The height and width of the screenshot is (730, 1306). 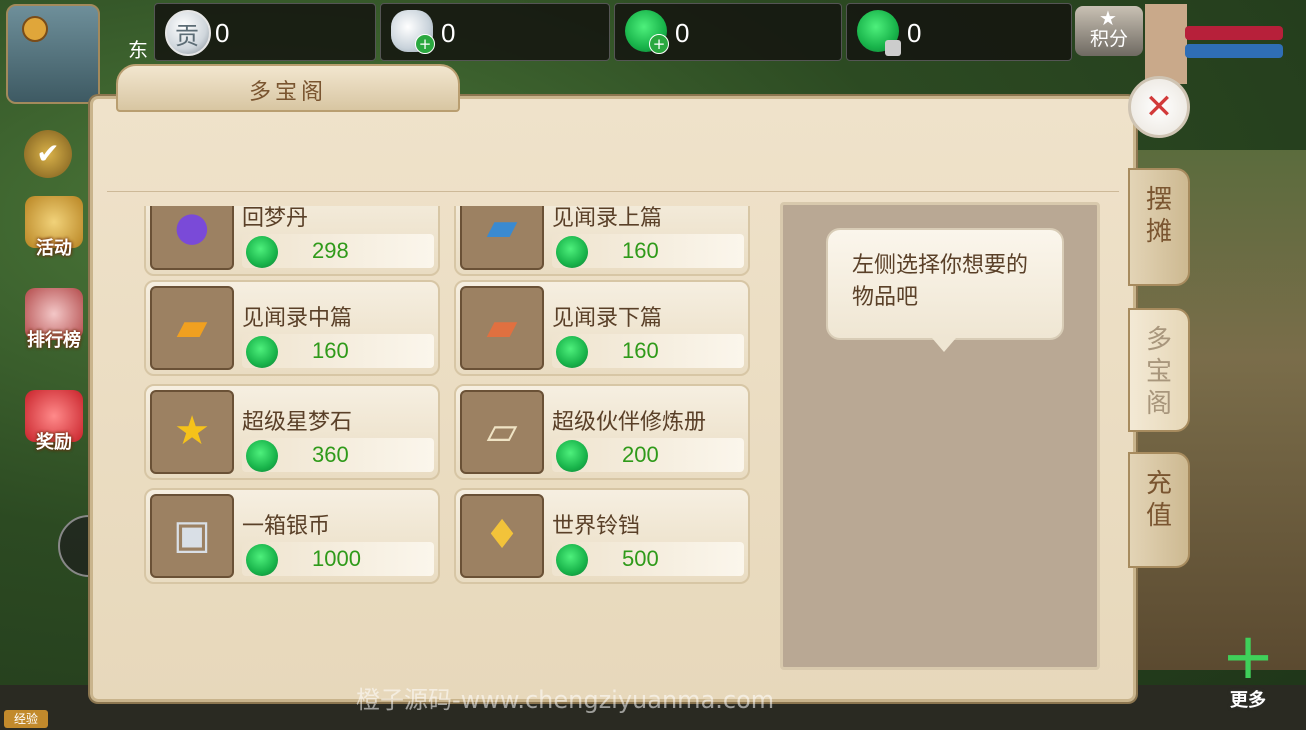 I want to click on watermark: 橙子源码-www.chengziyuanma.com, so click(x=565, y=700).